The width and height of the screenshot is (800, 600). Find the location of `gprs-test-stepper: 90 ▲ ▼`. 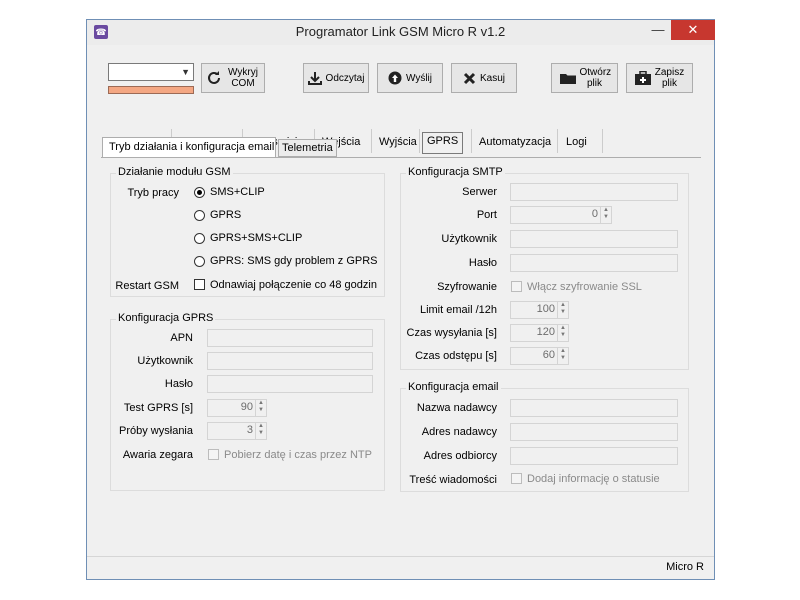

gprs-test-stepper: 90 ▲ ▼ is located at coordinates (237, 408).